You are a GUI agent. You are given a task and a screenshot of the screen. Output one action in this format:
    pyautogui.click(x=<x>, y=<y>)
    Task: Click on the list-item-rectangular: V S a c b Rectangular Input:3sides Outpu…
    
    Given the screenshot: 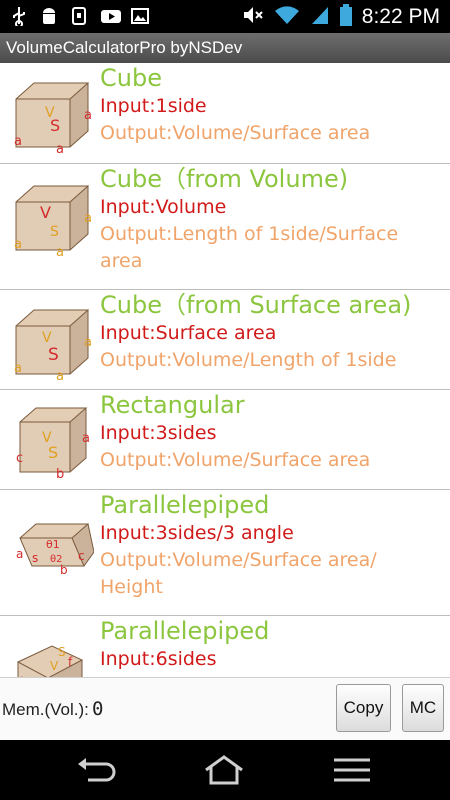 What is the action you would take?
    pyautogui.click(x=225, y=440)
    